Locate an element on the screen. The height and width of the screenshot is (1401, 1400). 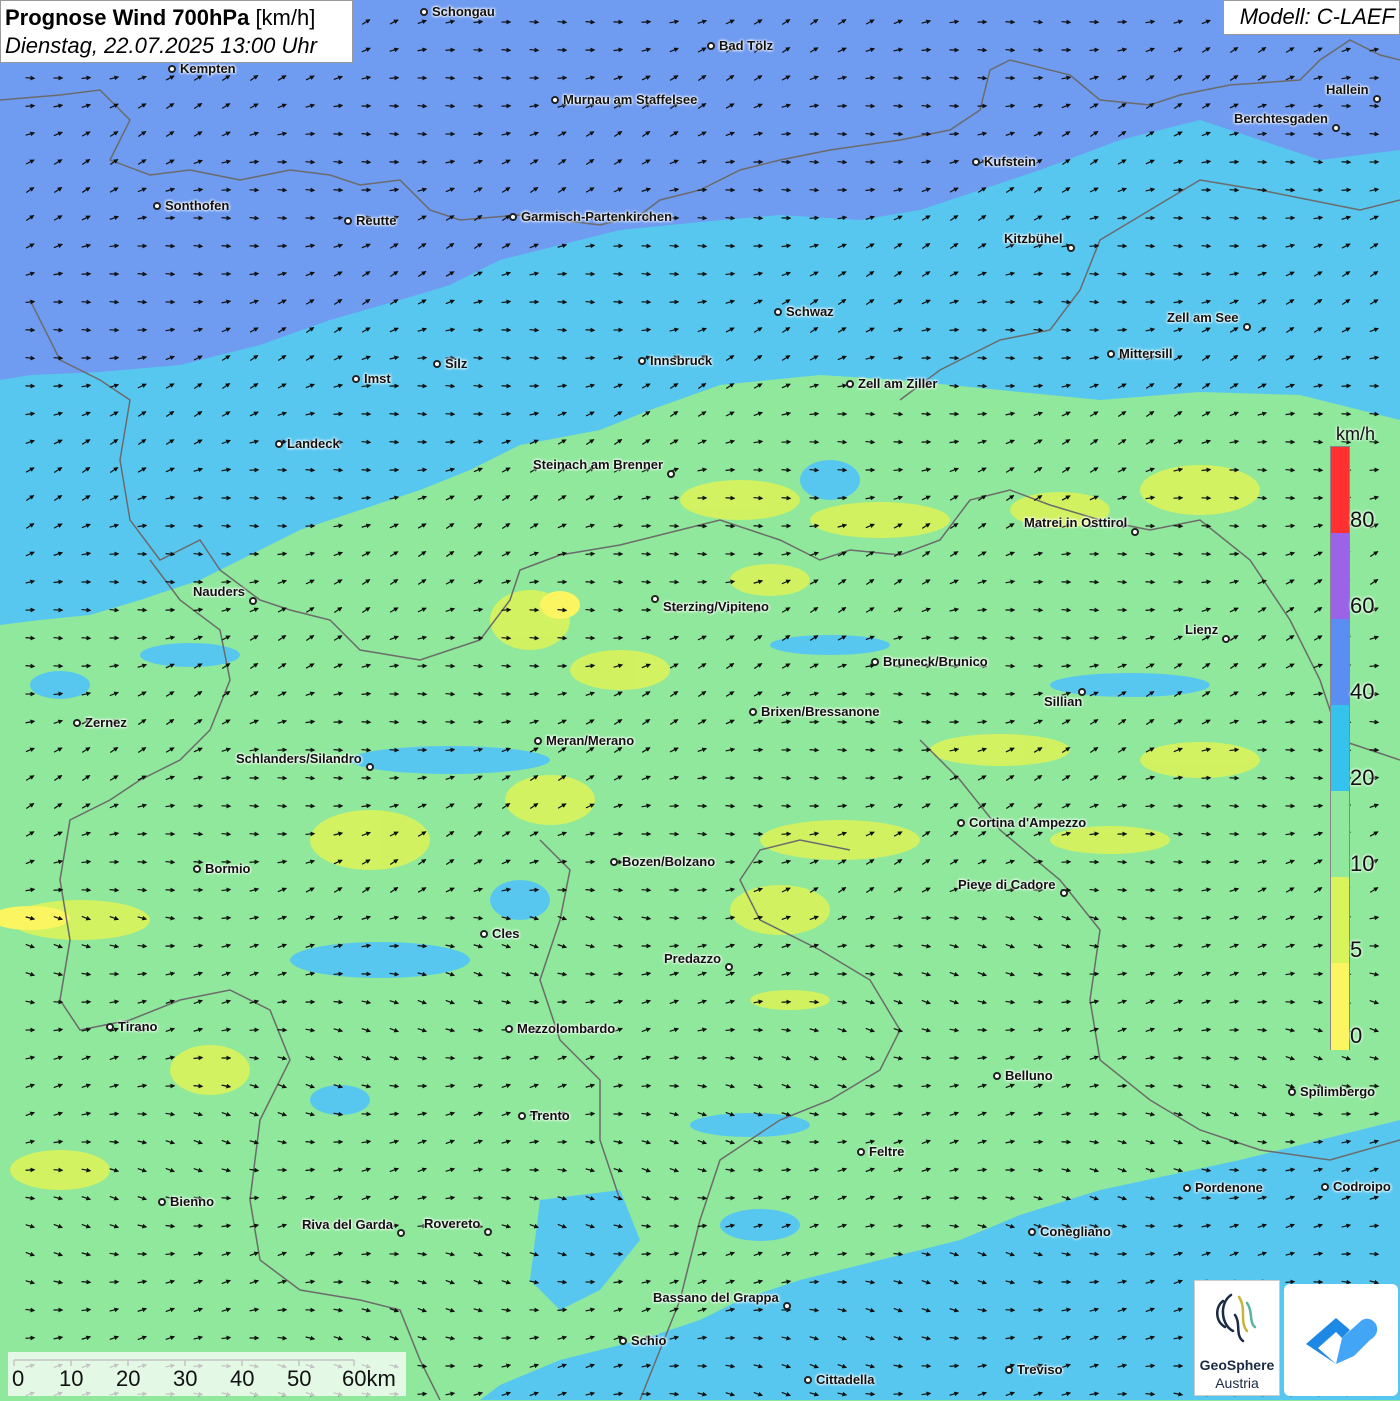
map-title: Prognose Wind 700hPa [km/h] is located at coordinates (178, 18).